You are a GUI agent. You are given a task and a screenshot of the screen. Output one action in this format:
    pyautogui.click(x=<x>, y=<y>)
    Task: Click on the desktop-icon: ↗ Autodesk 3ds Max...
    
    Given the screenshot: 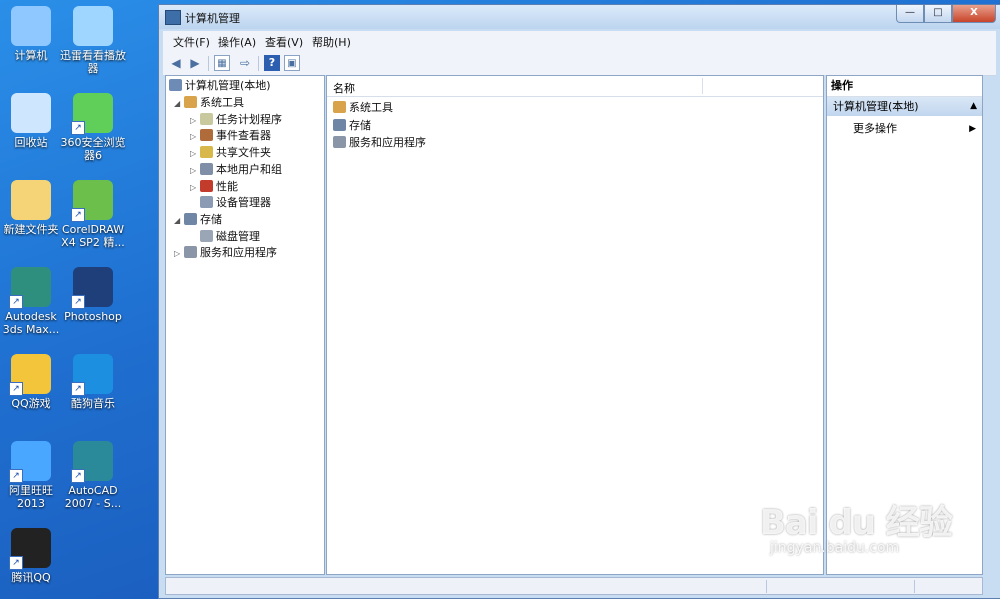 What is the action you would take?
    pyautogui.click(x=33, y=301)
    